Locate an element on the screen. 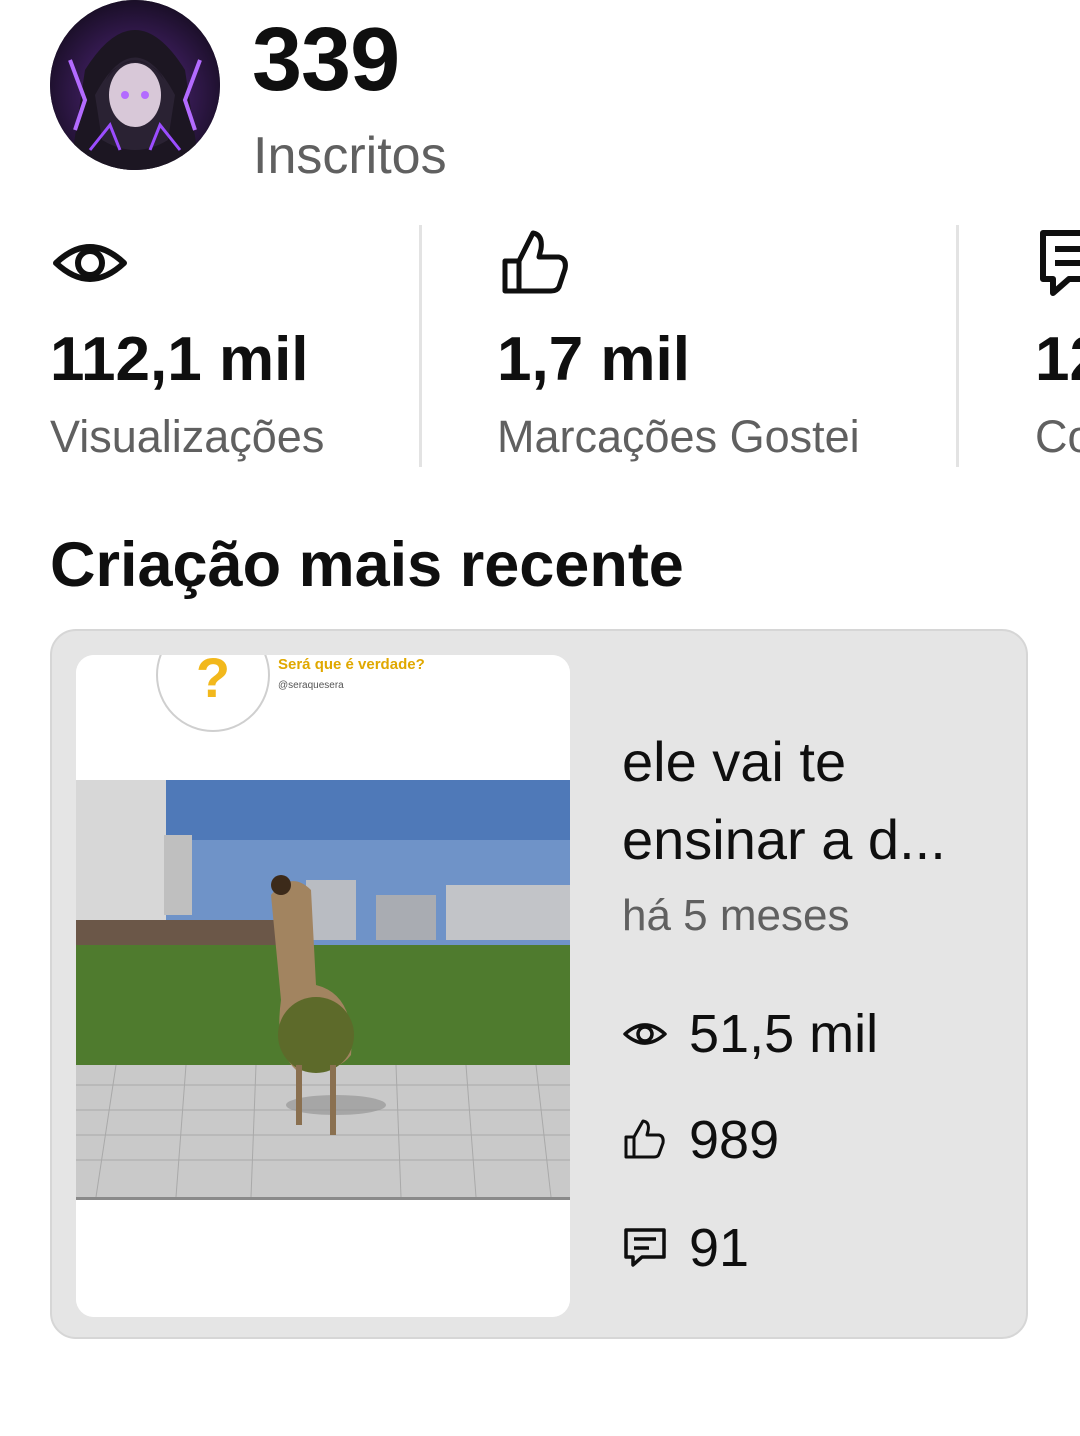 The width and height of the screenshot is (1080, 1436). hooded-character-avatar-icon is located at coordinates (135, 85).